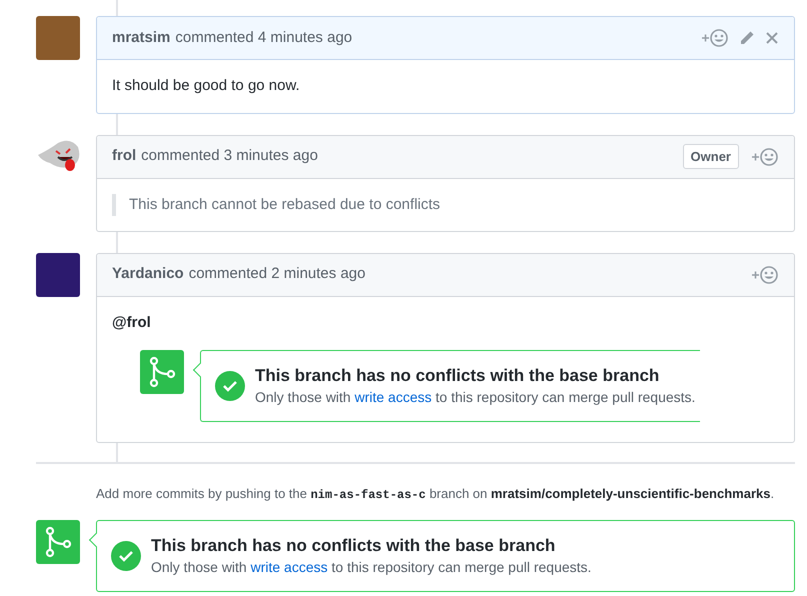 The width and height of the screenshot is (807, 596). What do you see at coordinates (277, 274) in the screenshot?
I see `comment-meta: commented 2 minutes ago` at bounding box center [277, 274].